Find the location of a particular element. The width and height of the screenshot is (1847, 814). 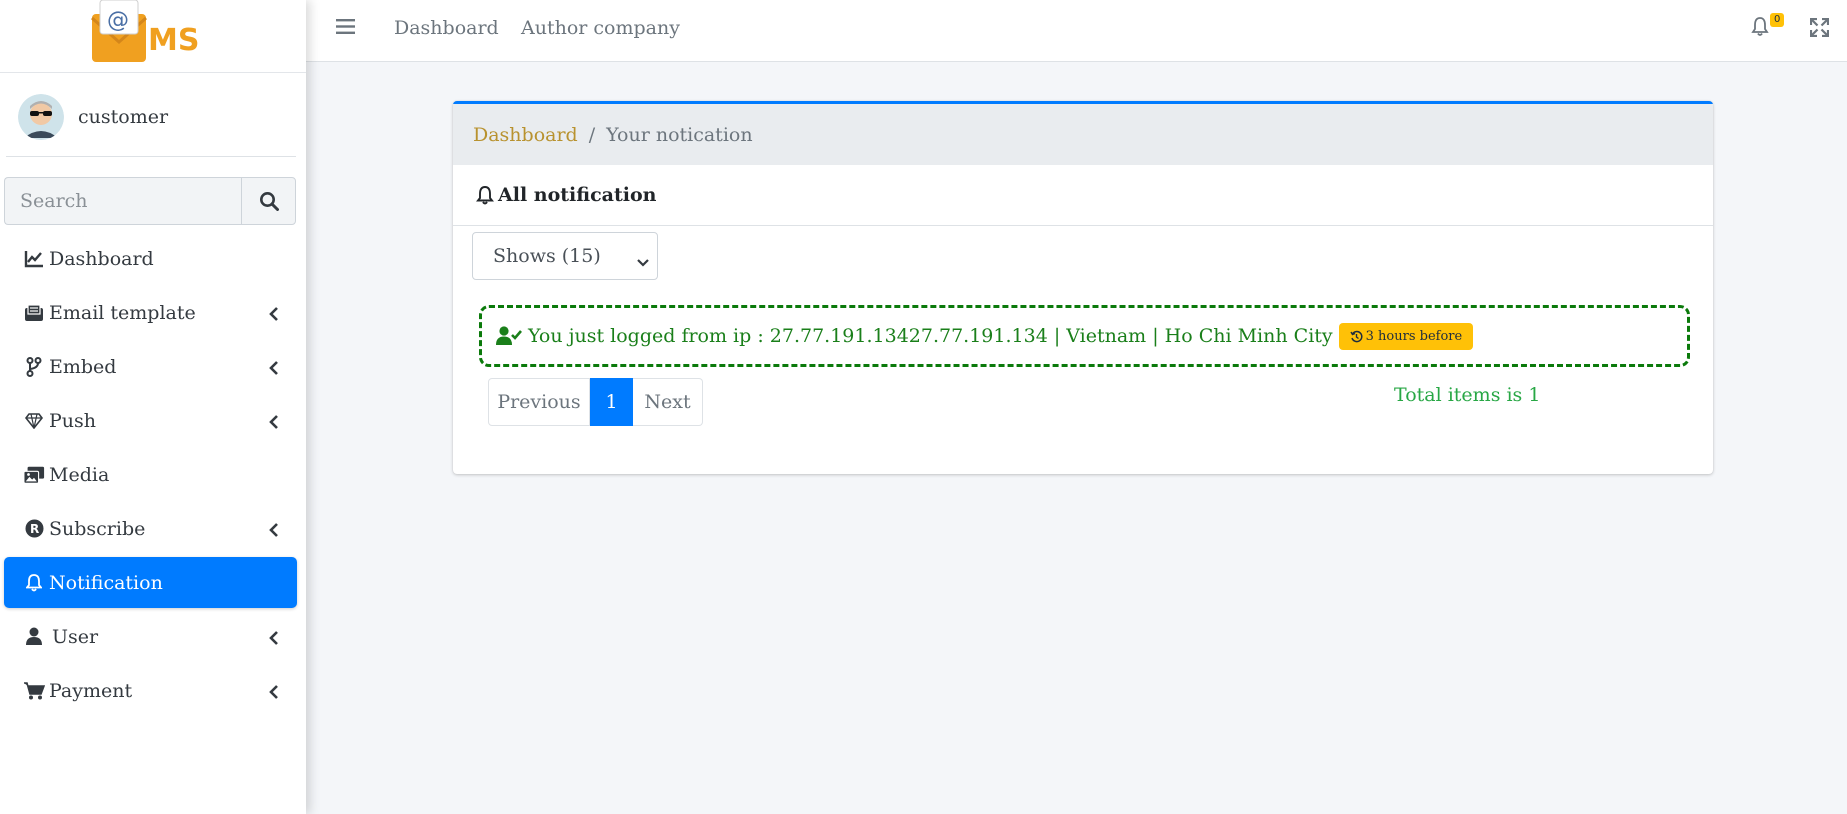

sidebar-item-notification: Notification is located at coordinates (150, 582).